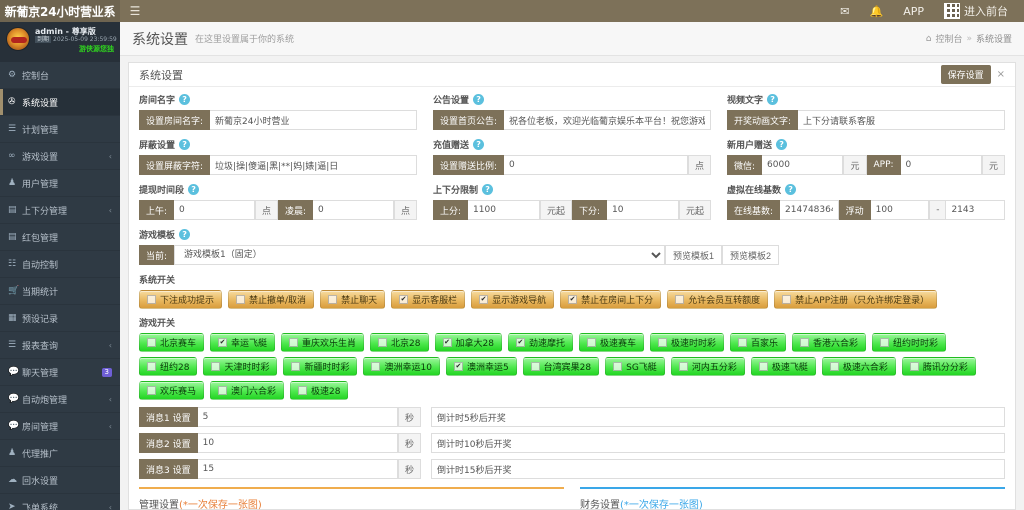  I want to click on game-switches-item: 河内五分彩, so click(707, 366).